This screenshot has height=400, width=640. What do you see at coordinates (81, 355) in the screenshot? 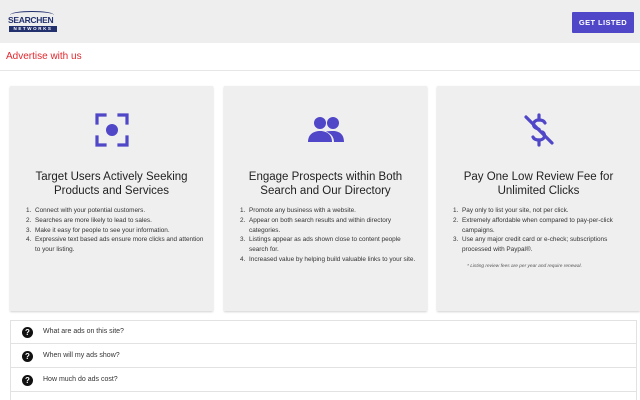
I see `faq-question: When will my ads show?` at bounding box center [81, 355].